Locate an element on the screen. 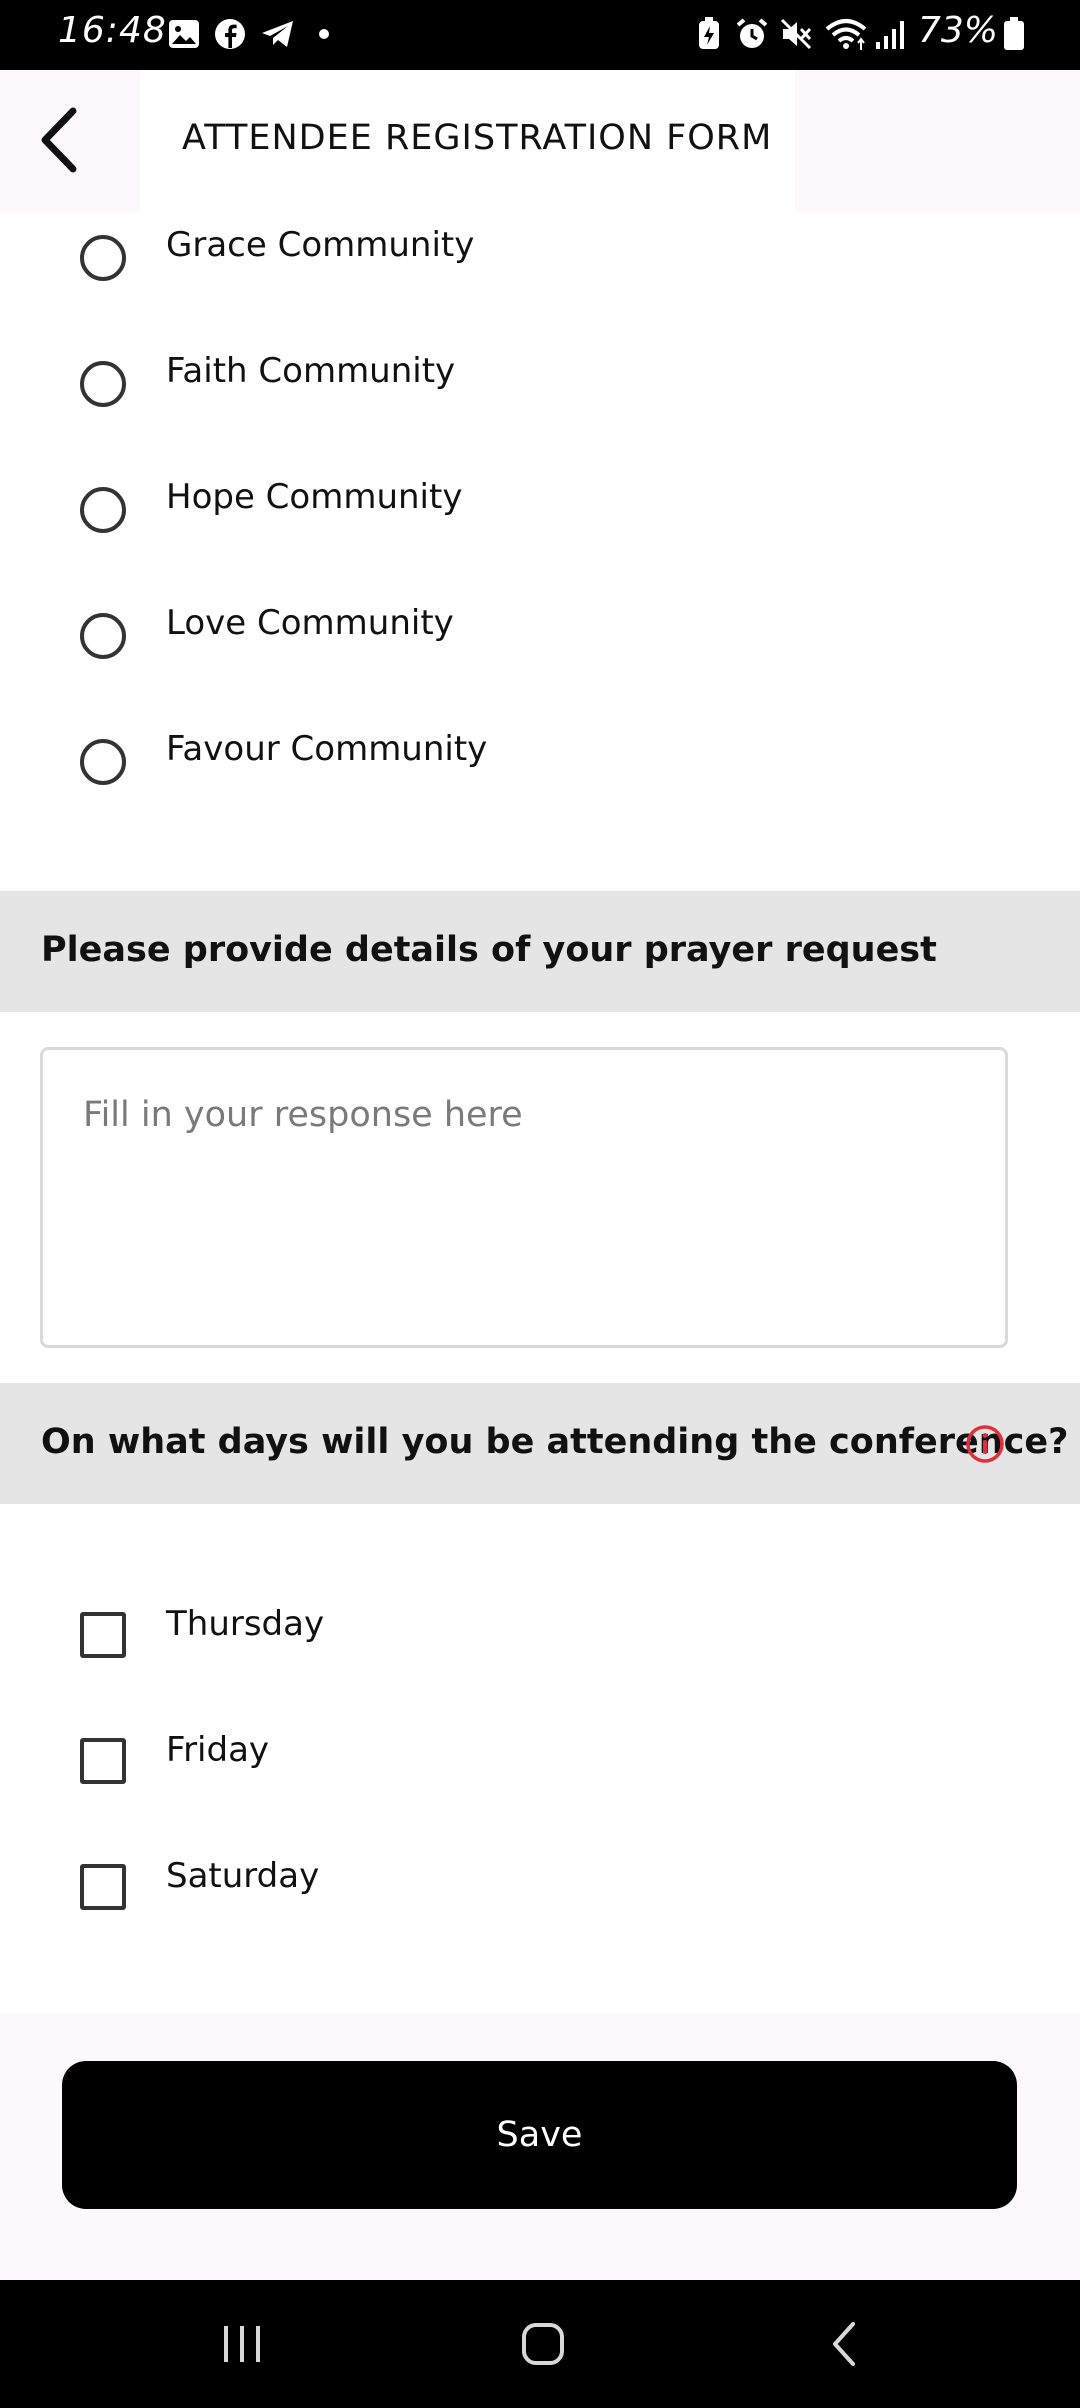  status-time: 16:48 is located at coordinates (112, 30).